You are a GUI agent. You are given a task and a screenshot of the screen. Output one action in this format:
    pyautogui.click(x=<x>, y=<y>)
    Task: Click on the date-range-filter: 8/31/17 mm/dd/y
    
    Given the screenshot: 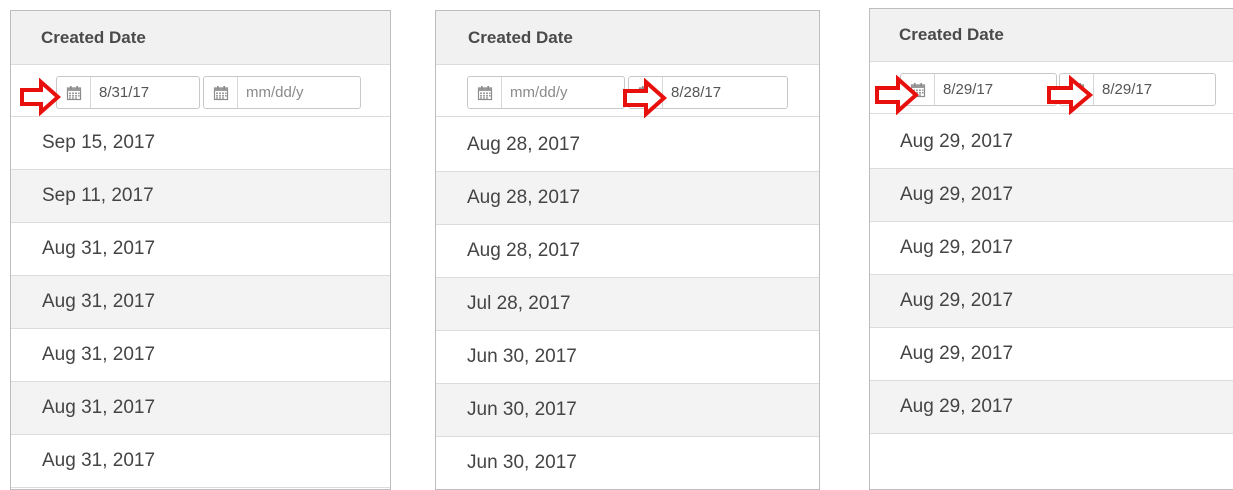 What is the action you would take?
    pyautogui.click(x=200, y=91)
    